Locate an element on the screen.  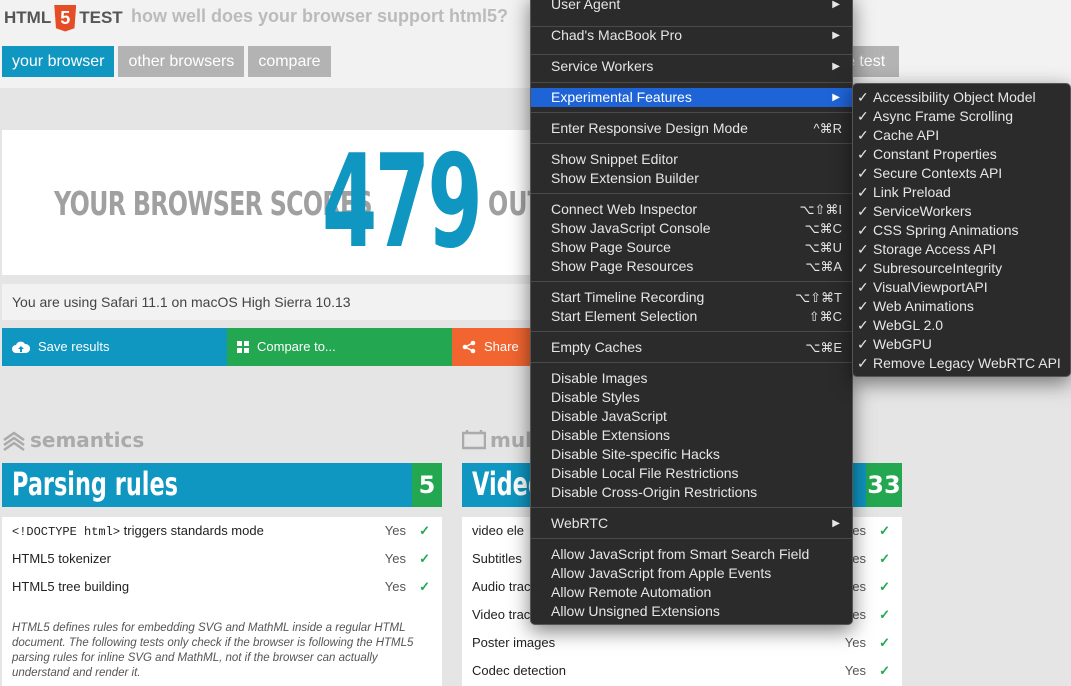
menu-item-disable-styles: Disable Styles is located at coordinates (691, 397).